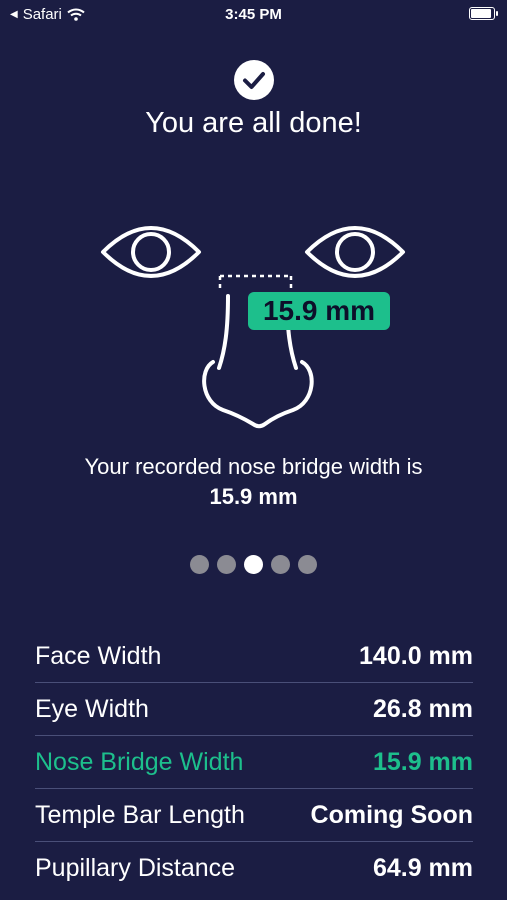 The image size is (507, 900). I want to click on measurement-value: 26.8 mm, so click(422, 708).